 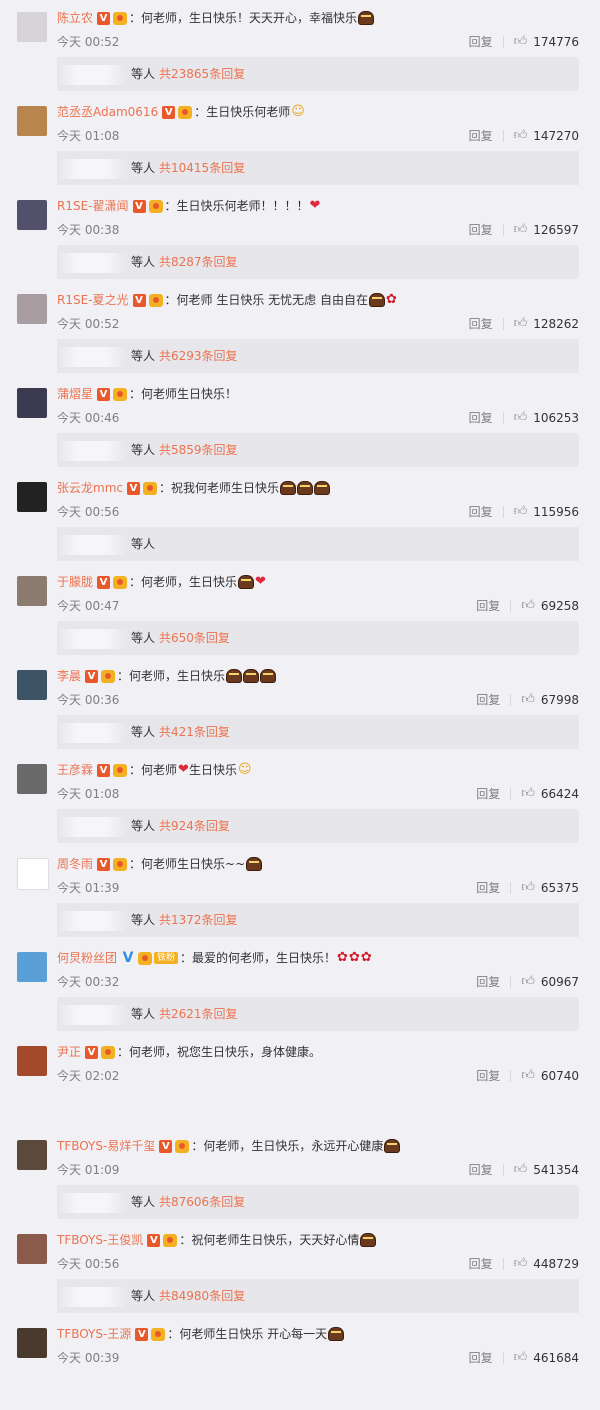 I want to click on total-replies-link: 共23865条回复, so click(x=202, y=74).